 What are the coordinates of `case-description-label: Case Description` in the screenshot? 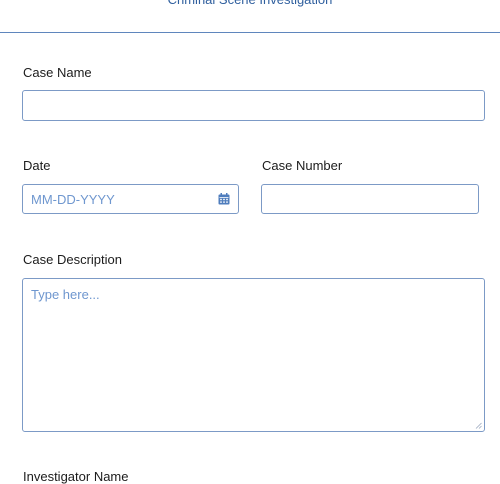 It's located at (72, 259).